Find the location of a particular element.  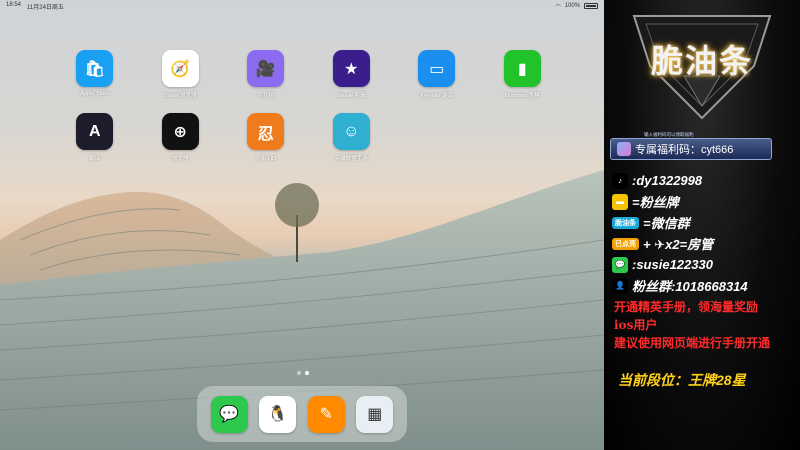

app-imovie: ★ iMovie 剪辑 is located at coordinates (352, 74).